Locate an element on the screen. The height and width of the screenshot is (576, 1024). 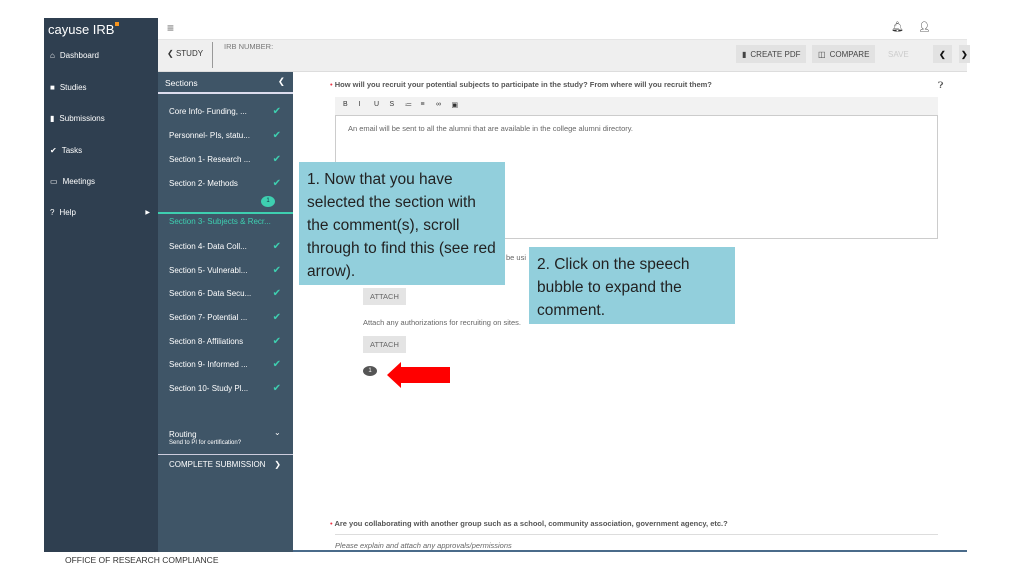
red-arrow is located at coordinates (418, 375).